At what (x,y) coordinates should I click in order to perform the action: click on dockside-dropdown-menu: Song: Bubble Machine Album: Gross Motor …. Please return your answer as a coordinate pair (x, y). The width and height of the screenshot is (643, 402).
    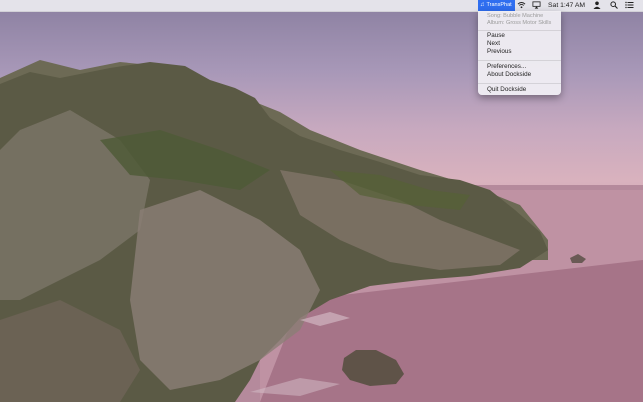
    Looking at the image, I should click on (519, 53).